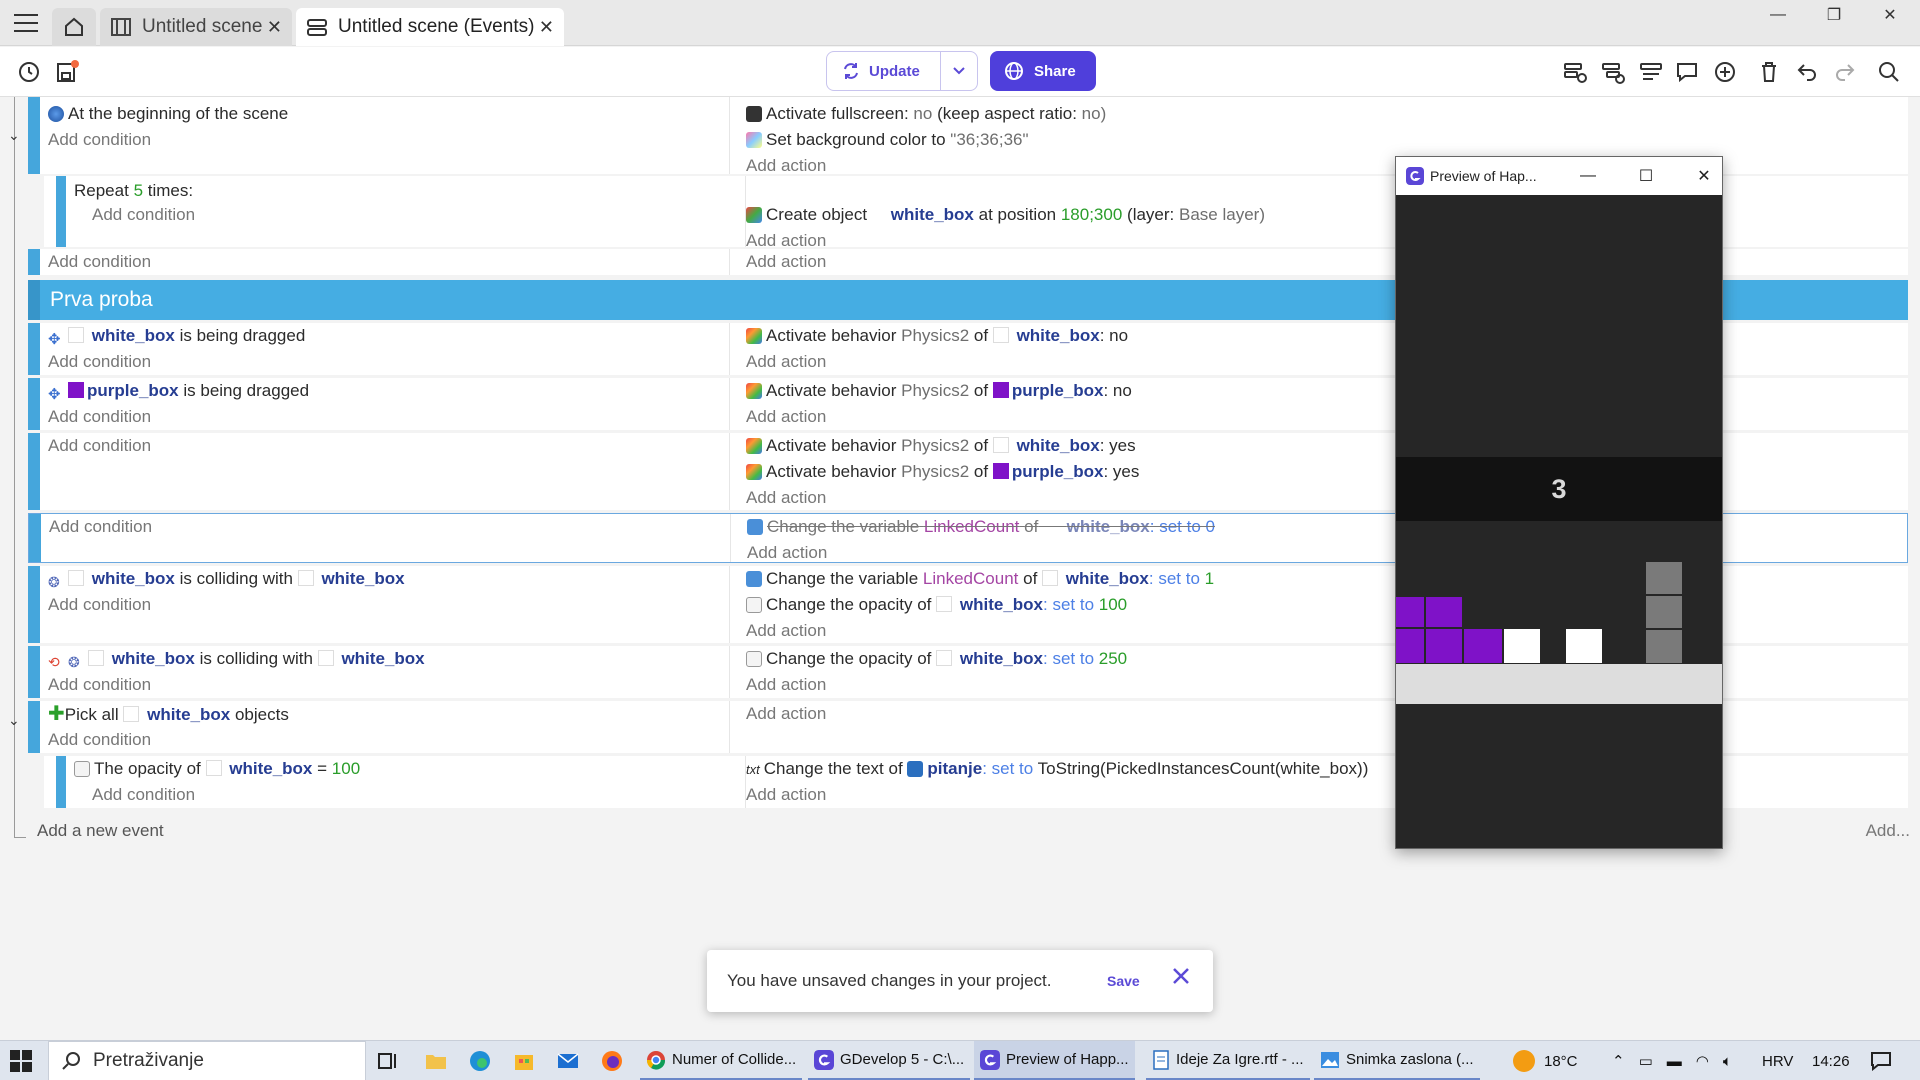  I want to click on save-button: Save, so click(1123, 981).